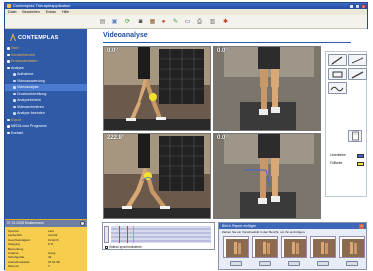 This screenshot has height=271, width=373. Describe the element at coordinates (46, 266) in the screenshot. I see `info-row: Kamera 4` at that location.